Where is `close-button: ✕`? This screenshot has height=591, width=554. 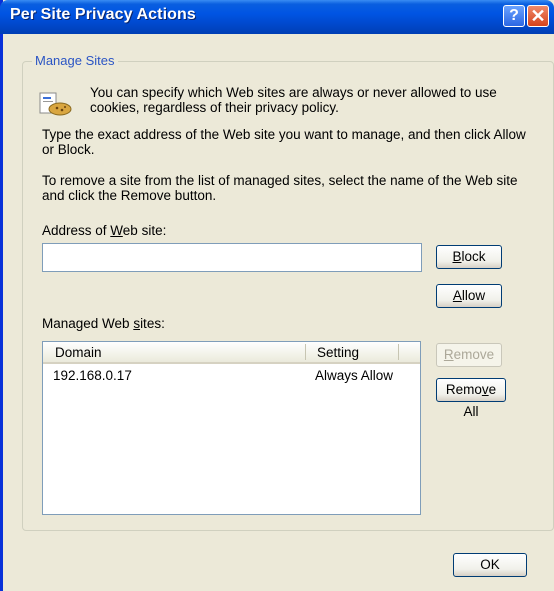
close-button: ✕ is located at coordinates (538, 16).